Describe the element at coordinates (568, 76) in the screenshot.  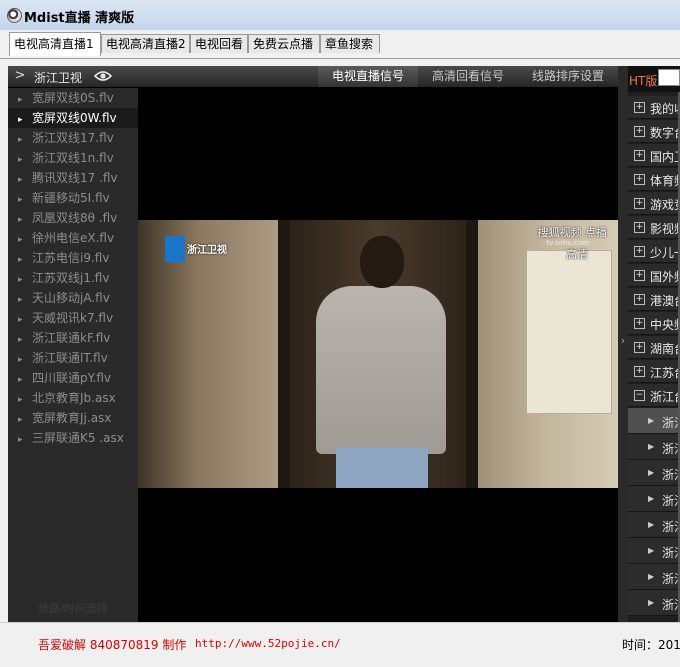
I see `tab-line-sort-settings: 线路排序设置` at that location.